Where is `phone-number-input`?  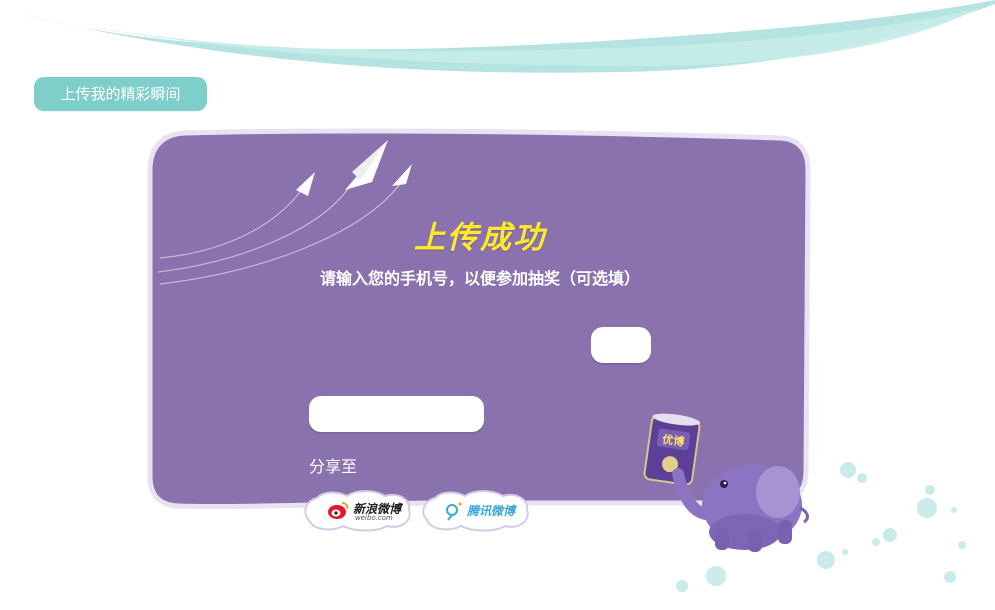 phone-number-input is located at coordinates (396, 414).